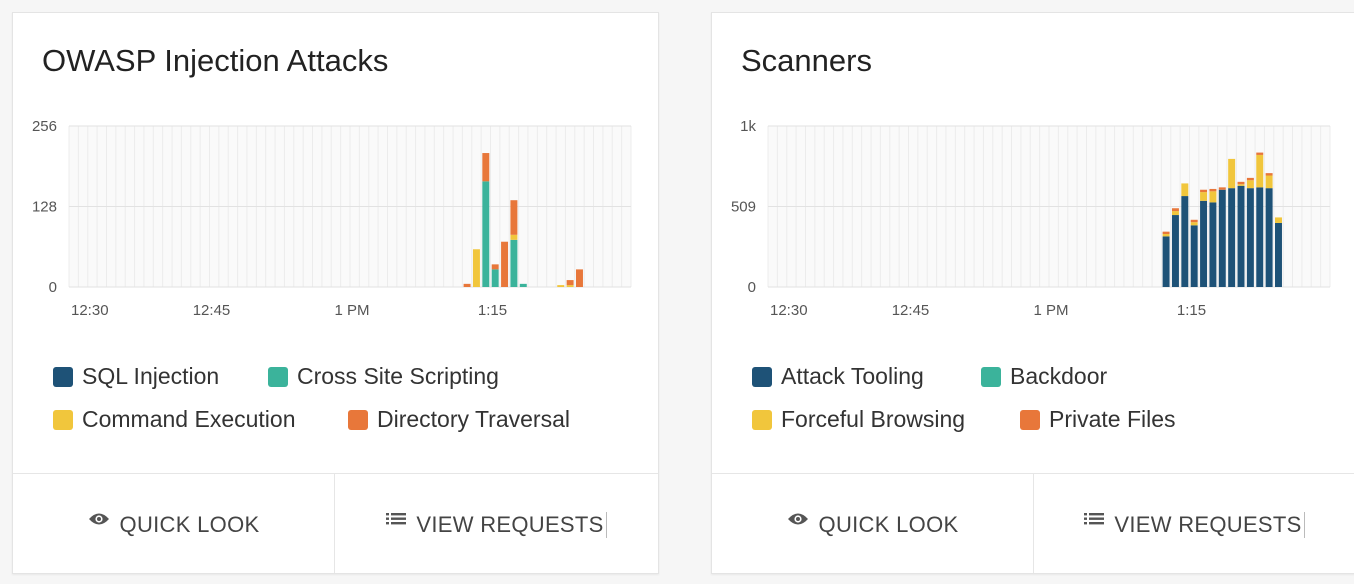 Image resolution: width=1354 pixels, height=584 pixels. I want to click on legend-label: Forceful Browsing, so click(873, 419).